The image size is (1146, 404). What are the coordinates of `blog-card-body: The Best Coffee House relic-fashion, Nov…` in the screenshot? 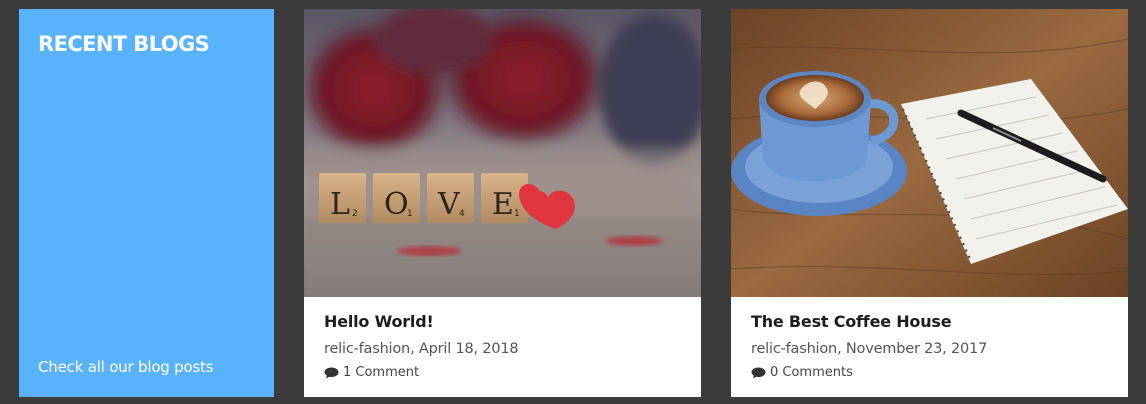 It's located at (929, 339).